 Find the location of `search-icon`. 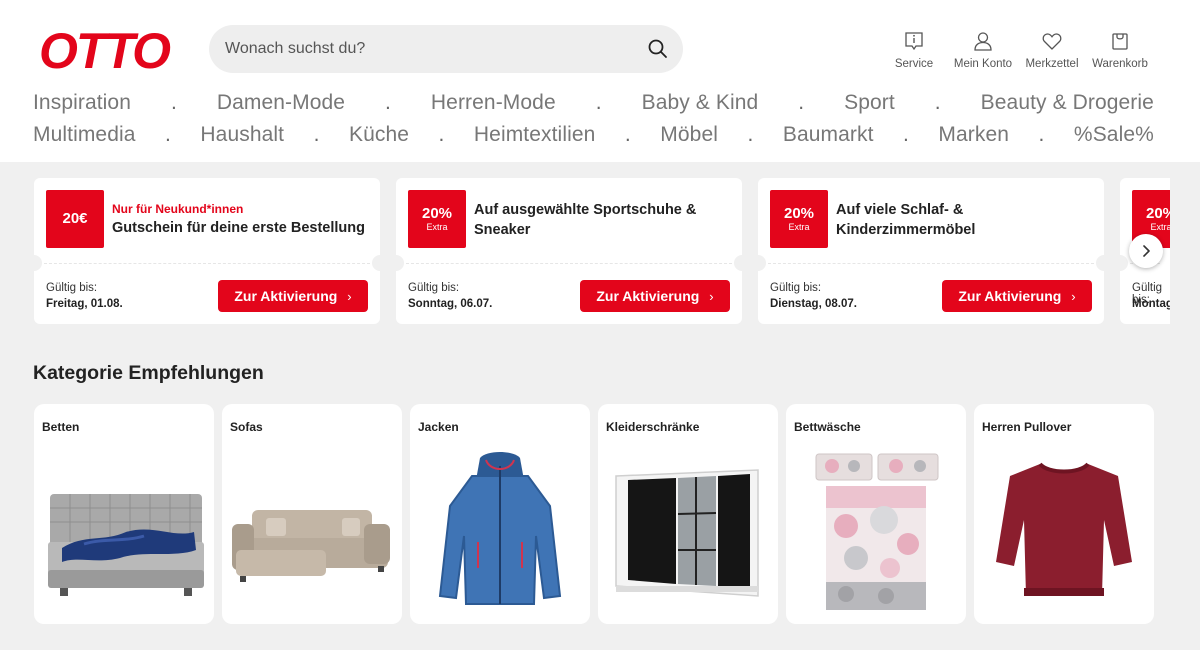

search-icon is located at coordinates (658, 49).